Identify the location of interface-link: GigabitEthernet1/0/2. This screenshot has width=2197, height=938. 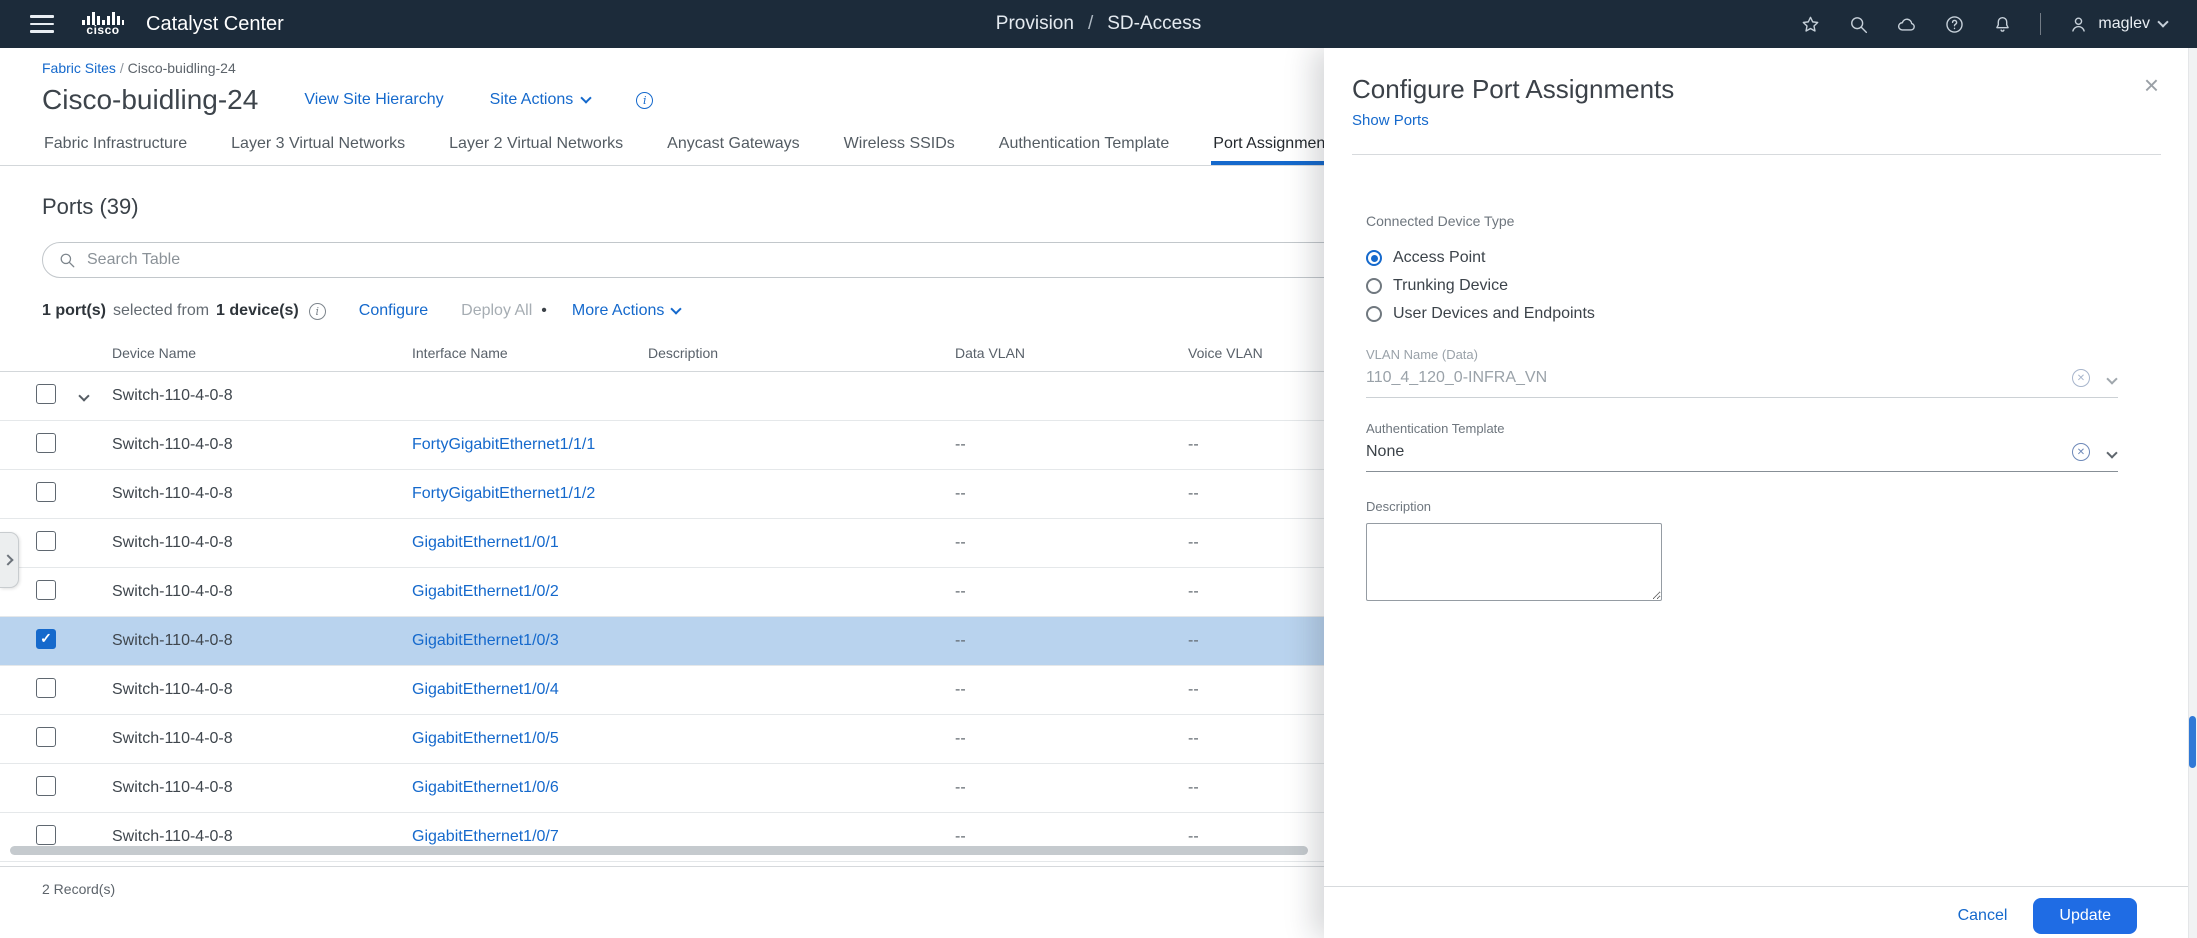
(485, 591).